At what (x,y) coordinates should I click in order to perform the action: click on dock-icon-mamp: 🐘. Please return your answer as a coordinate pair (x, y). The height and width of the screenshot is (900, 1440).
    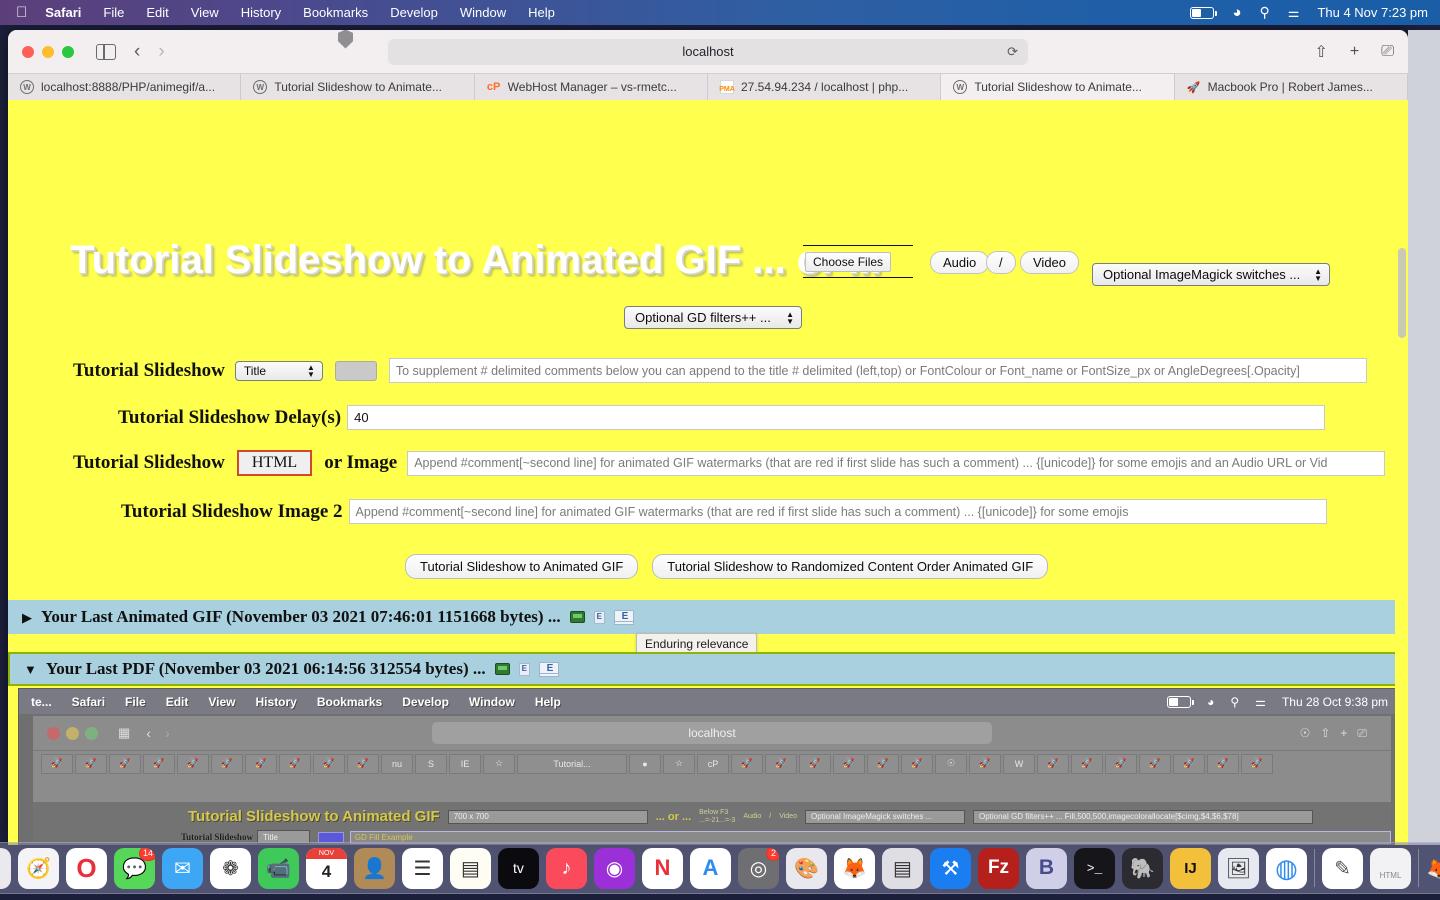
    Looking at the image, I should click on (1142, 868).